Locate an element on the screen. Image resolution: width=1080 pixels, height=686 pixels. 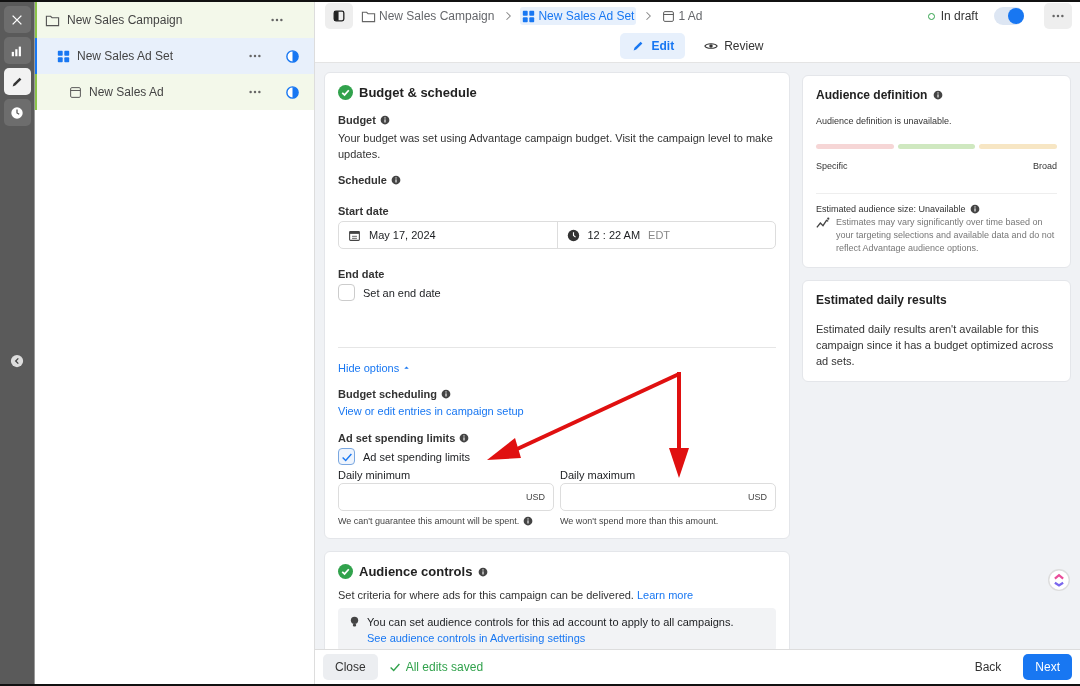
sidebar-icon is located at coordinates (339, 16).